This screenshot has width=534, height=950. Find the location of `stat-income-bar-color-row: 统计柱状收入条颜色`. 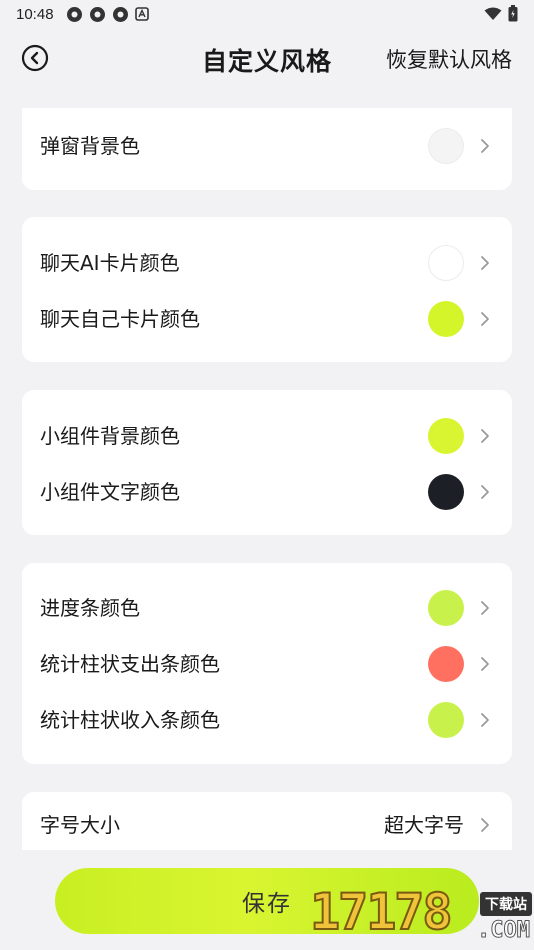

stat-income-bar-color-row: 统计柱状收入条颜色 is located at coordinates (267, 720).